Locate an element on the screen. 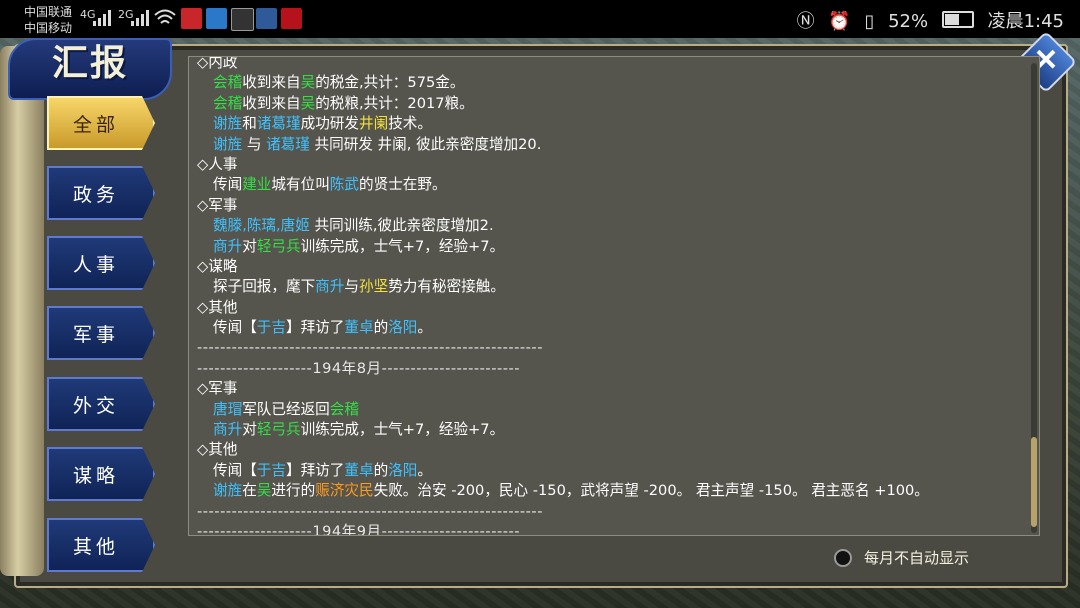  report-line: ◇其他 is located at coordinates (608, 450).